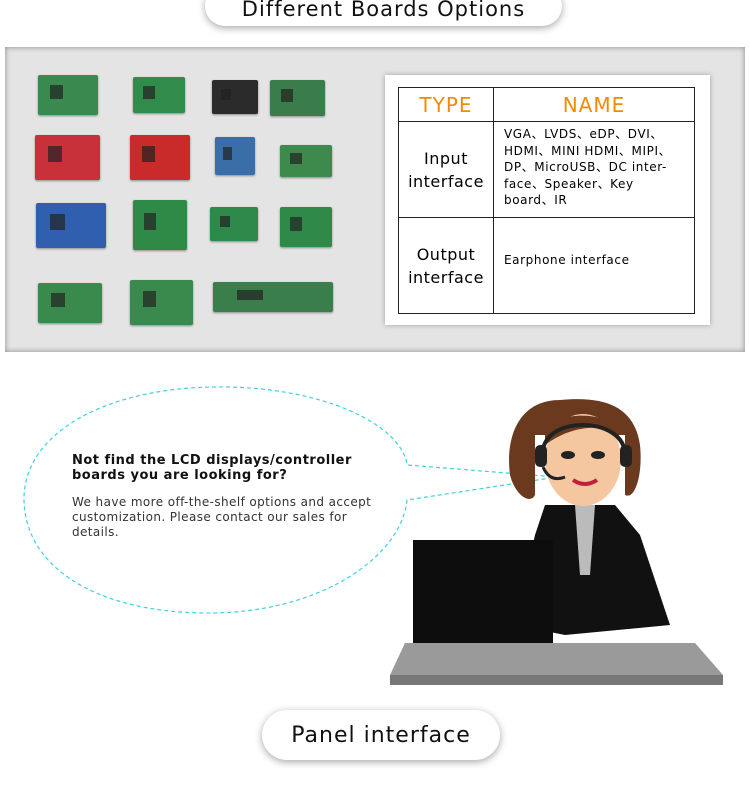 This screenshot has height=800, width=750. Describe the element at coordinates (446, 169) in the screenshot. I see `type-input: Input interface` at that location.